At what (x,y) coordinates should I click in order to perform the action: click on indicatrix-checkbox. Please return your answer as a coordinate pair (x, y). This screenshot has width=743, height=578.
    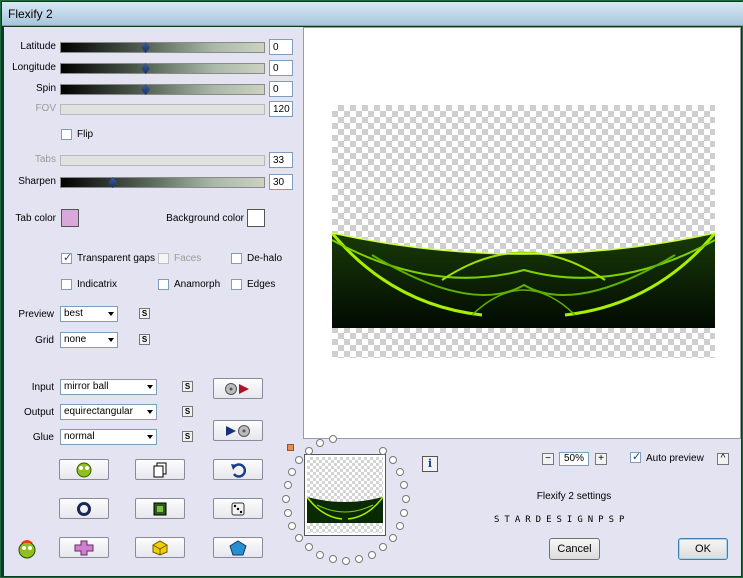
    Looking at the image, I should click on (66, 284).